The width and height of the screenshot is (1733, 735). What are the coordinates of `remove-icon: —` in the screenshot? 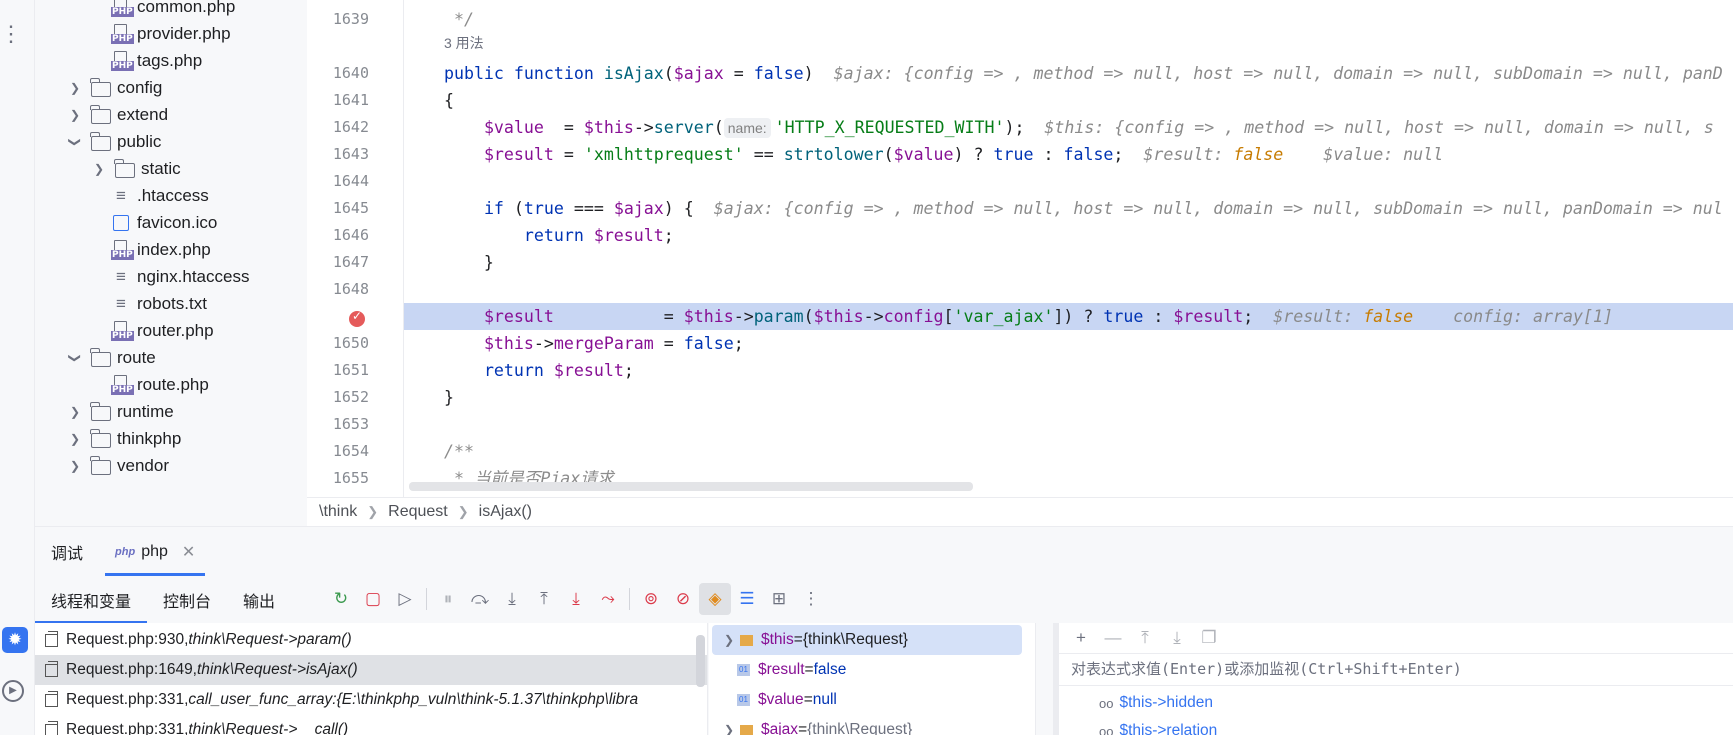 It's located at (1113, 638).